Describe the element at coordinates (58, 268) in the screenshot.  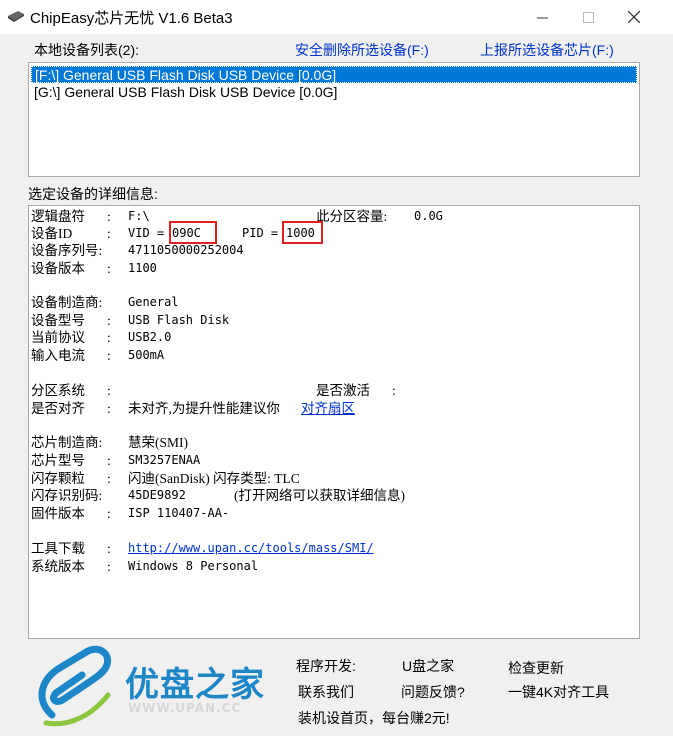
I see `version-label: 设备版本` at that location.